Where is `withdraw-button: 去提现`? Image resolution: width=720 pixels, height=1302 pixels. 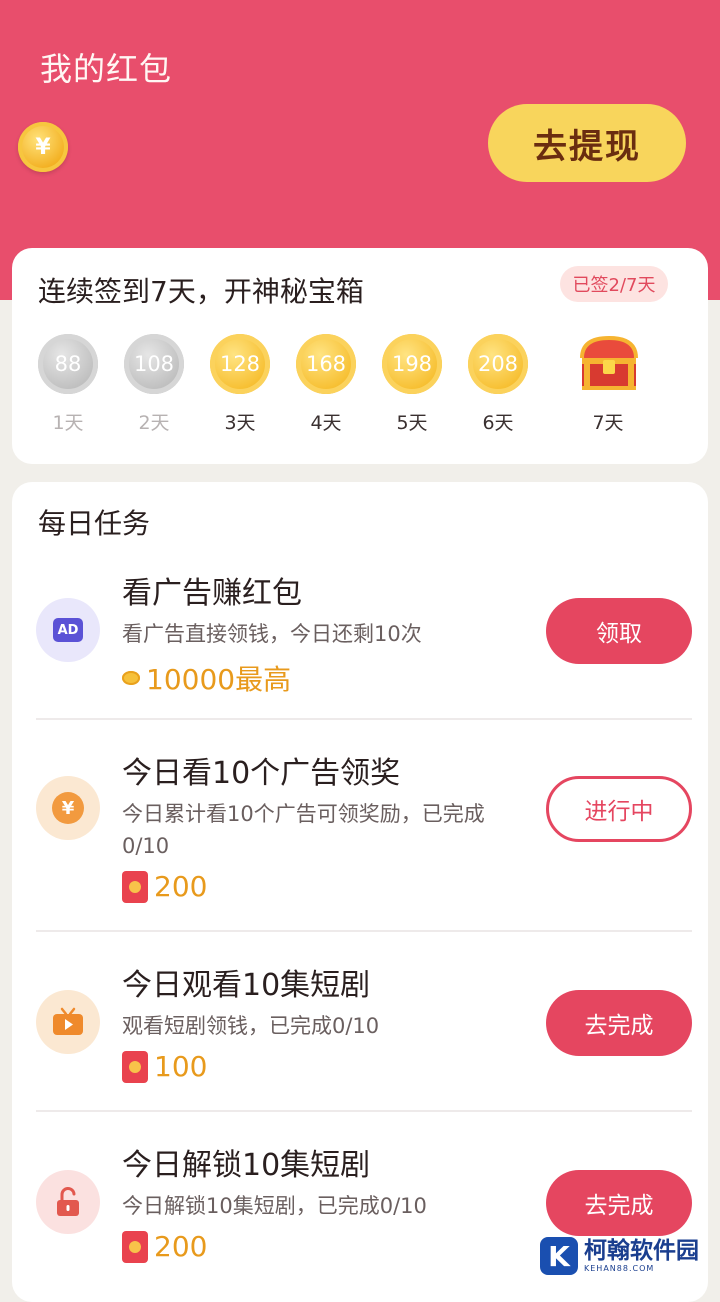
withdraw-button: 去提现 is located at coordinates (587, 143).